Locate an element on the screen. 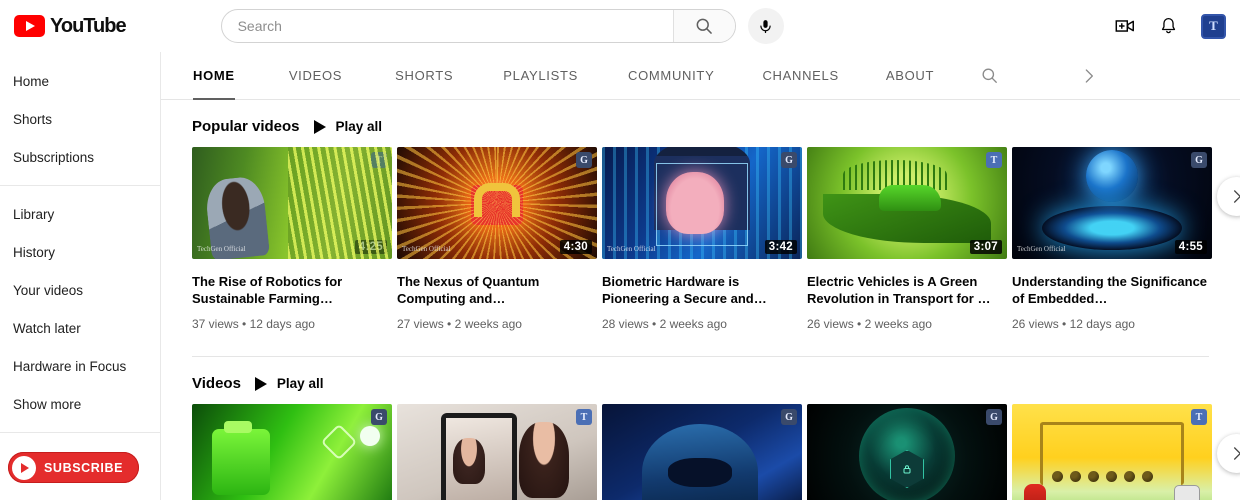 Image resolution: width=1240 pixels, height=500 pixels. sidebar-item-label: Shorts is located at coordinates (33, 119).